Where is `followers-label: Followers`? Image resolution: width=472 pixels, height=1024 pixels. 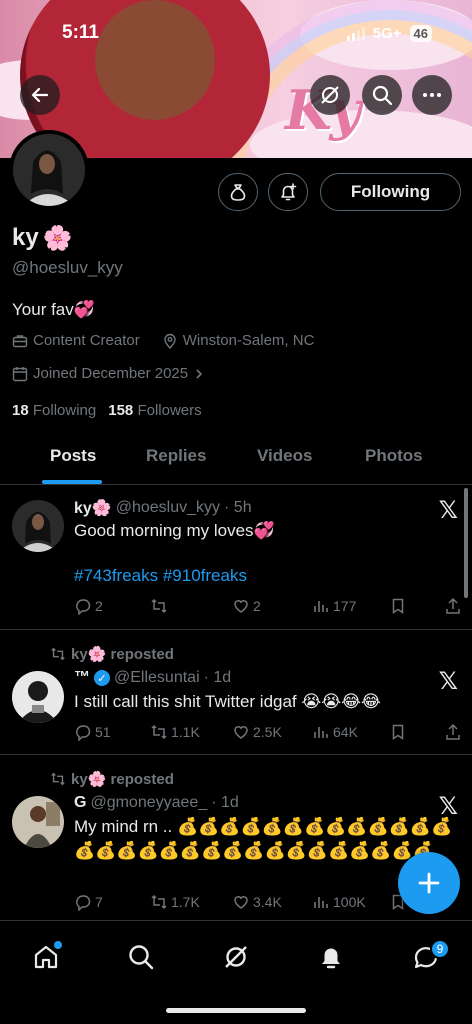 followers-label: Followers is located at coordinates (169, 410).